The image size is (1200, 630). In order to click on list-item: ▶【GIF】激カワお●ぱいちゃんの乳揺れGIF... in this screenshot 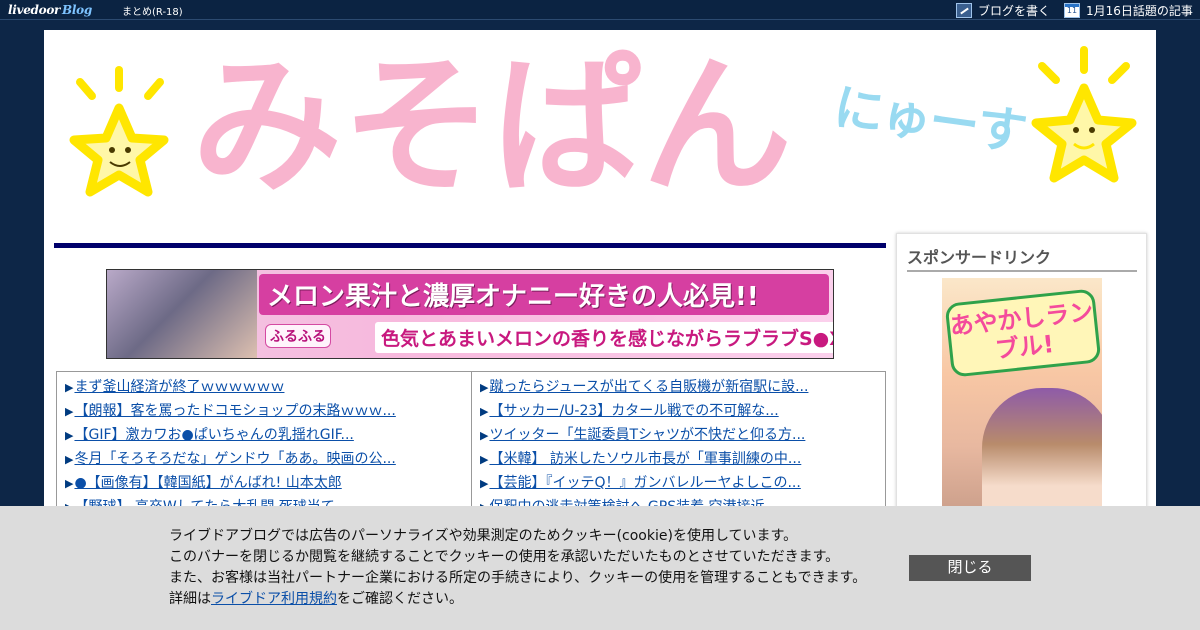, I will do `click(264, 435)`.